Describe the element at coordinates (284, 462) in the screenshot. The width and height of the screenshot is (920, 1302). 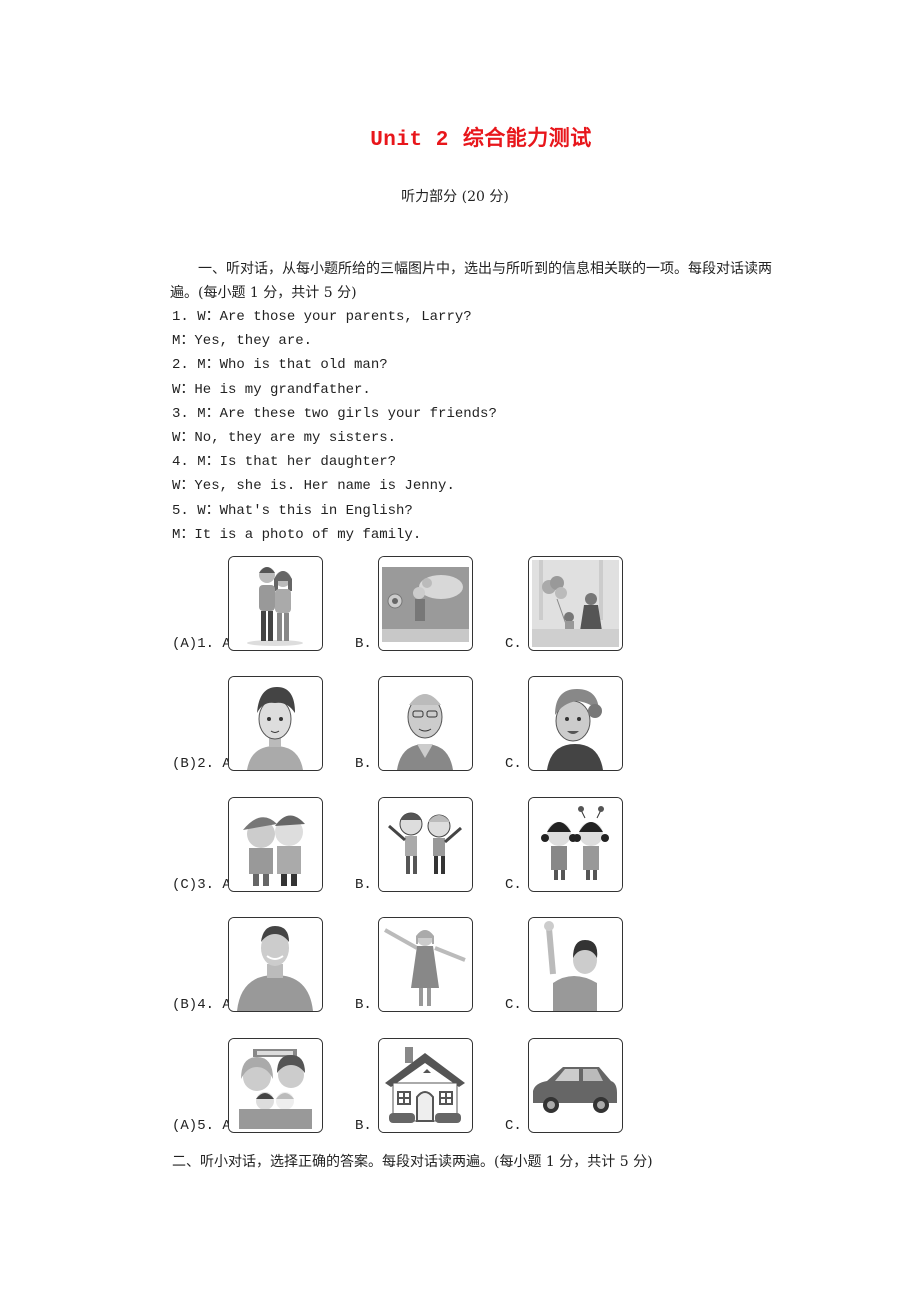
I see `dialog-line: 4. M：Is that her daughter?` at that location.